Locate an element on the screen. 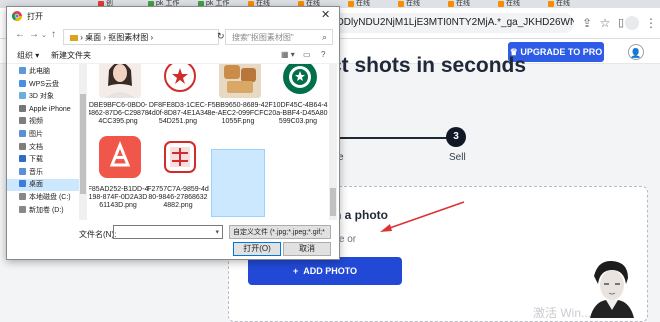 The height and width of the screenshot is (322, 660). filename-label: 文件名(N): is located at coordinates (98, 234).